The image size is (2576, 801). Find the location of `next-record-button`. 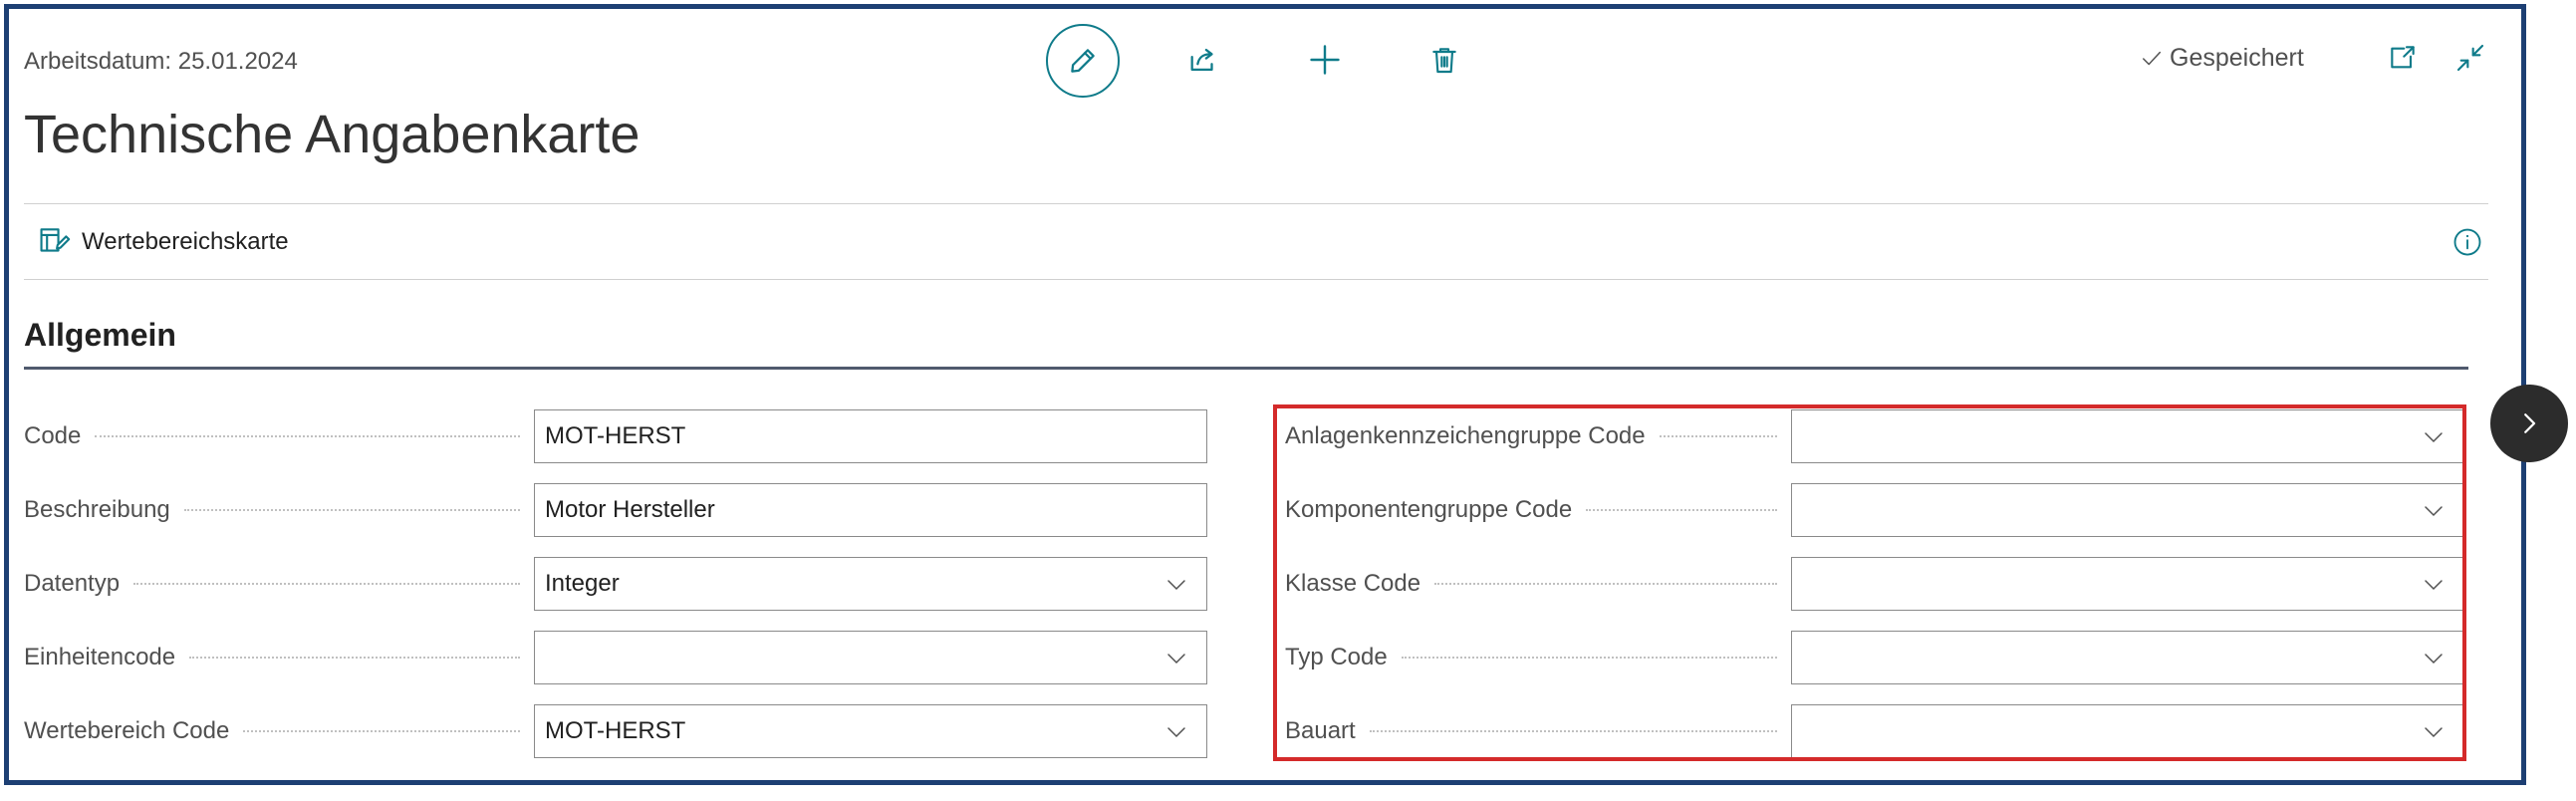

next-record-button is located at coordinates (2529, 423).